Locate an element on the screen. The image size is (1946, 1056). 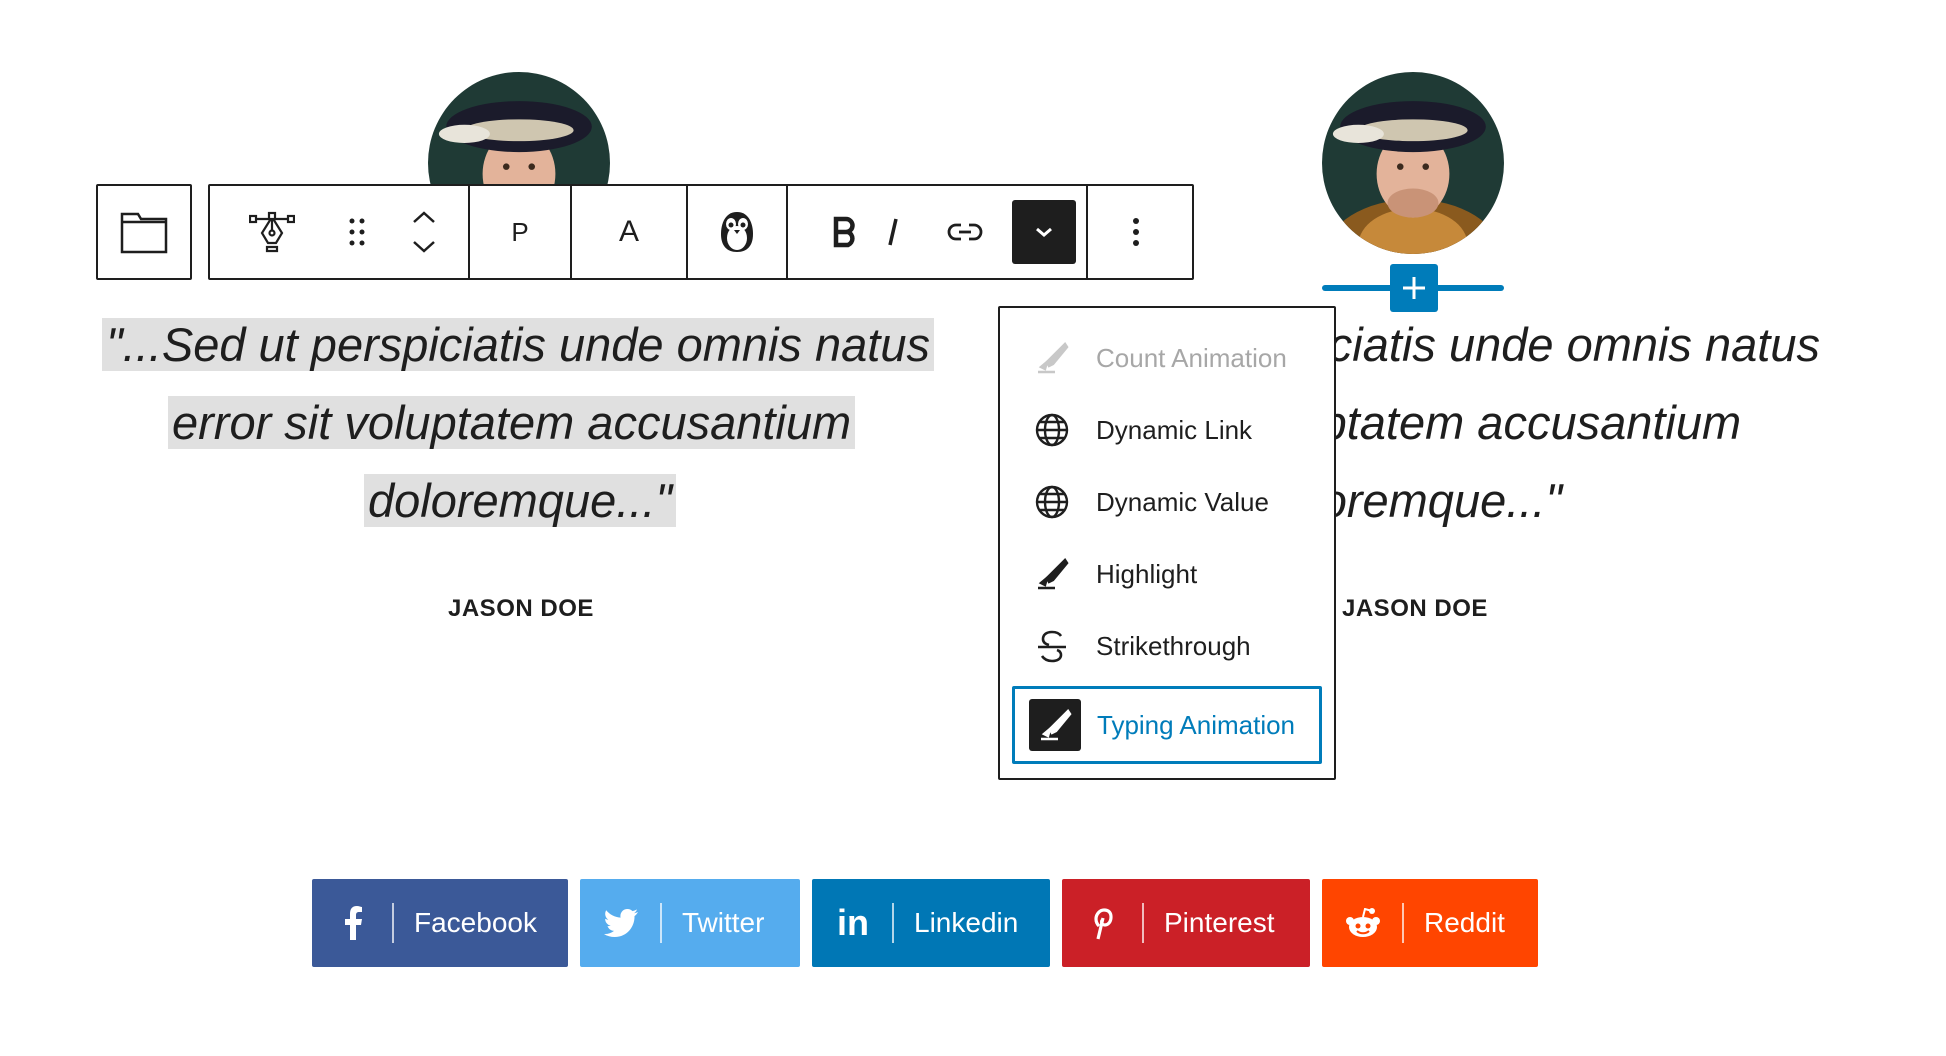
italic-icon is located at coordinates (893, 232).